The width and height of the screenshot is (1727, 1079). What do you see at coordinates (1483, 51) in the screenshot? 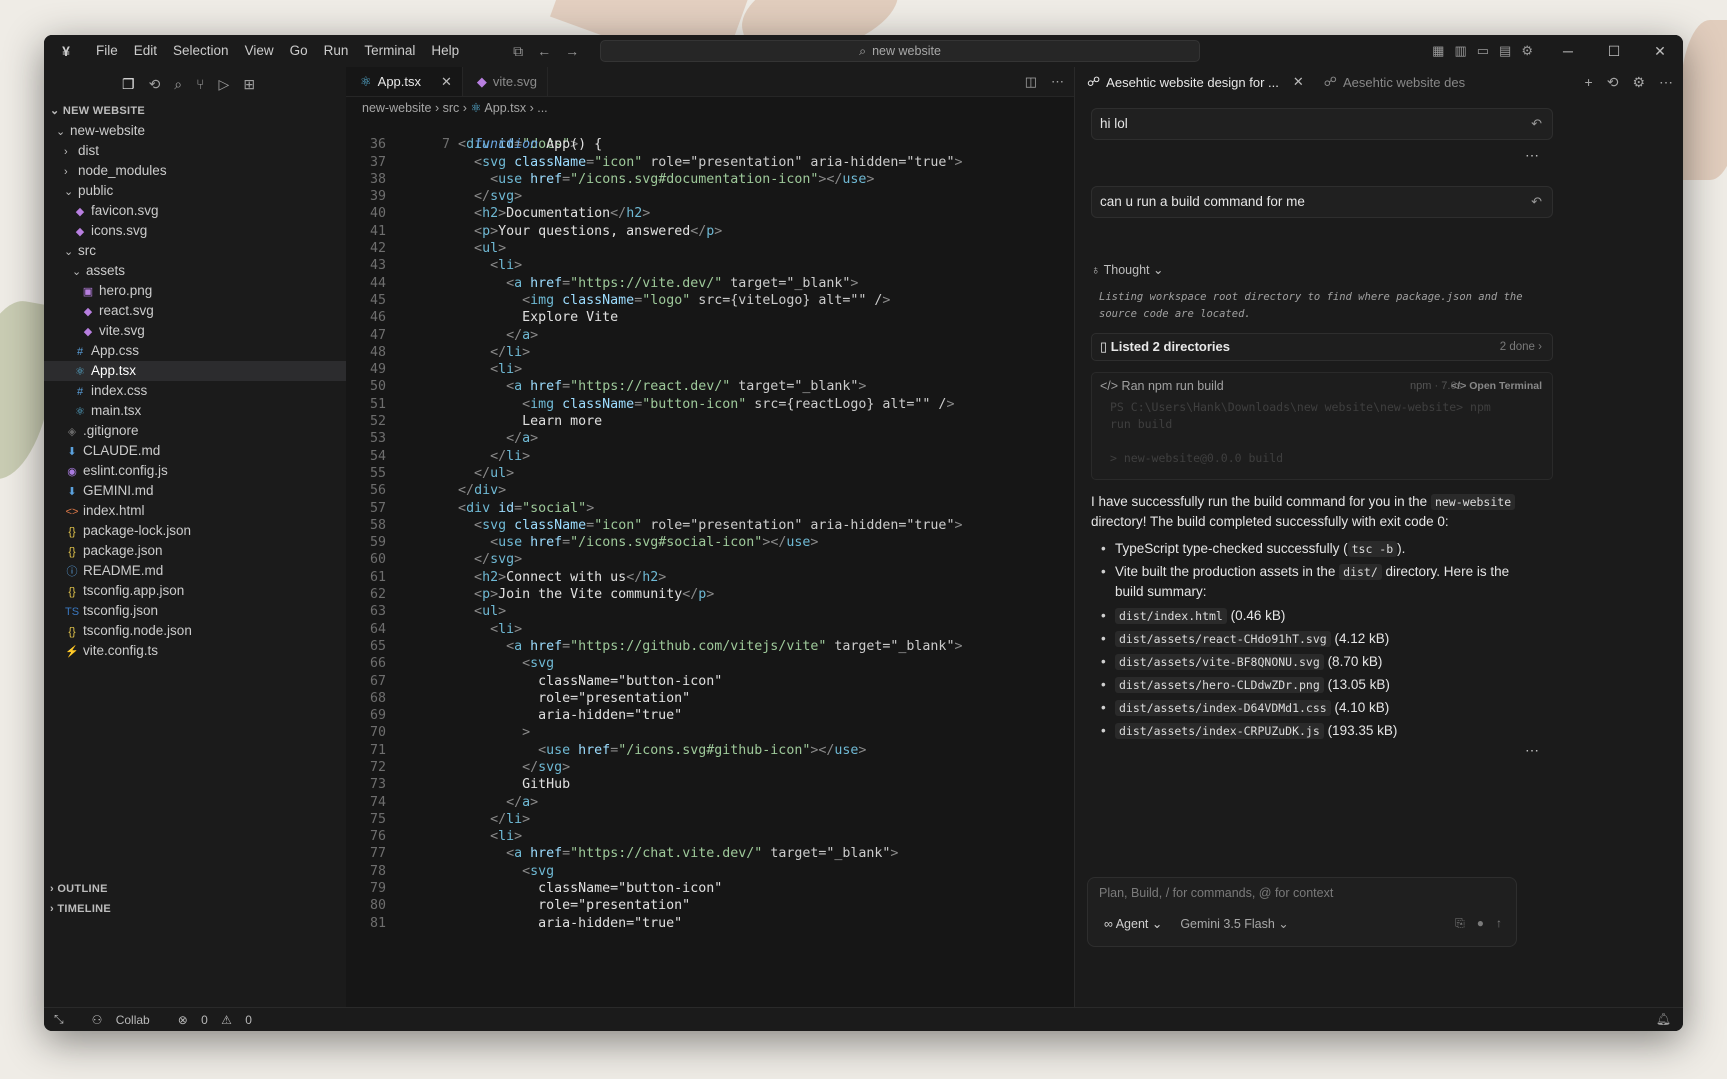
I see `toggle-panel-icon: ▭` at bounding box center [1483, 51].